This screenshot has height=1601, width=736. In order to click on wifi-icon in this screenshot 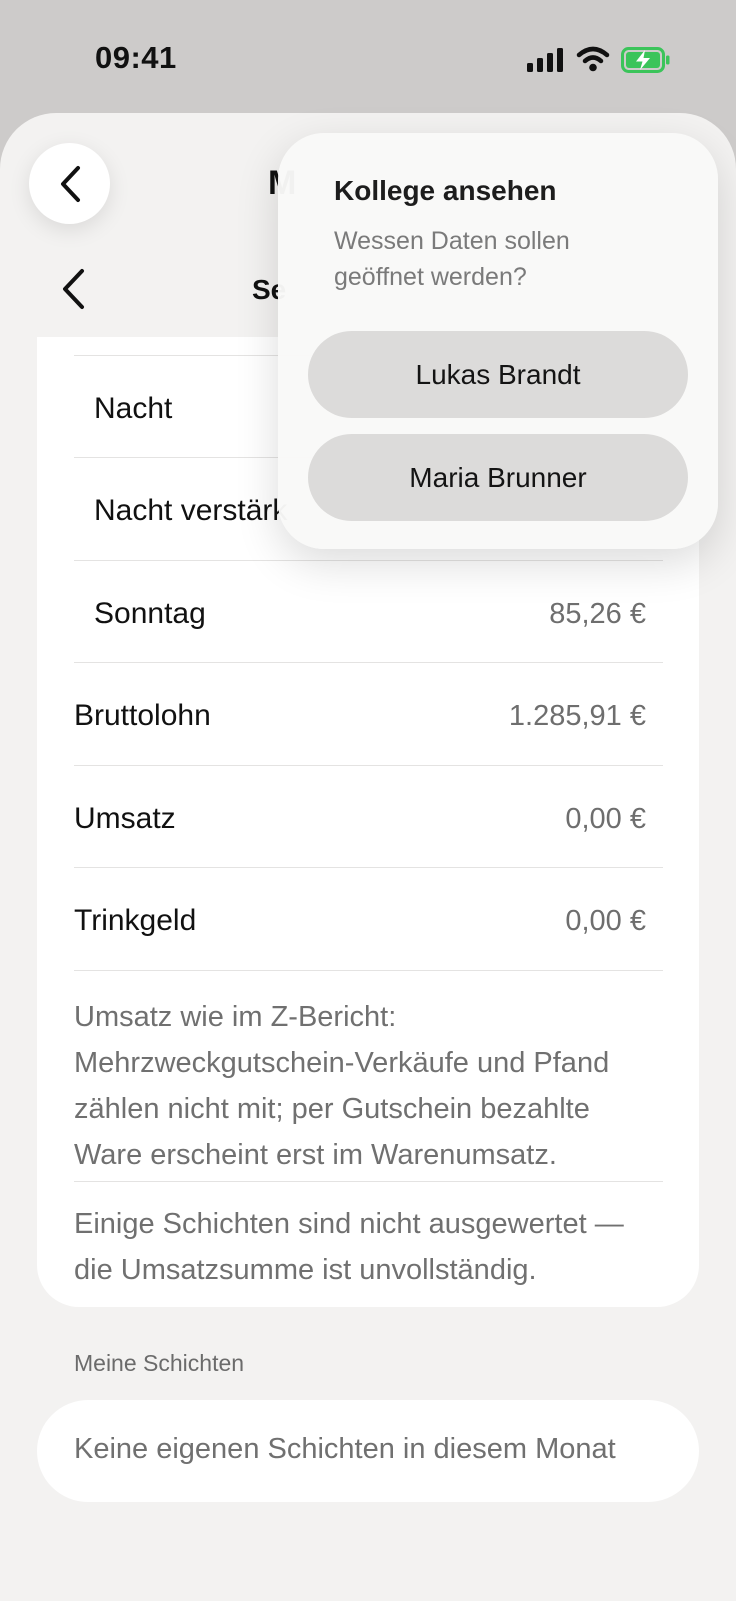, I will do `click(593, 59)`.